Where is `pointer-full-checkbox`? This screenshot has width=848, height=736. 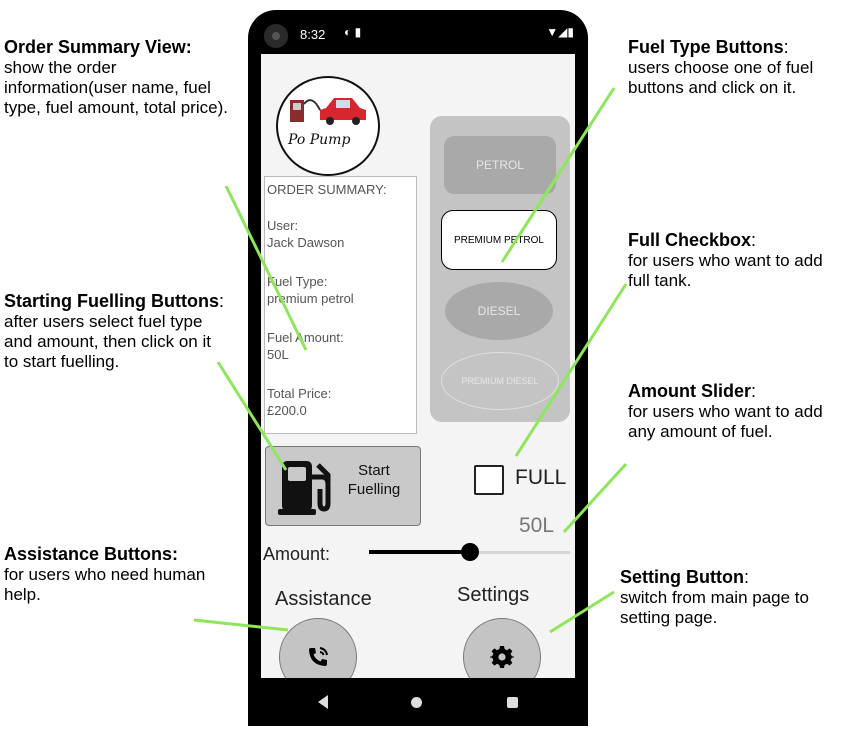
pointer-full-checkbox is located at coordinates (571, 370).